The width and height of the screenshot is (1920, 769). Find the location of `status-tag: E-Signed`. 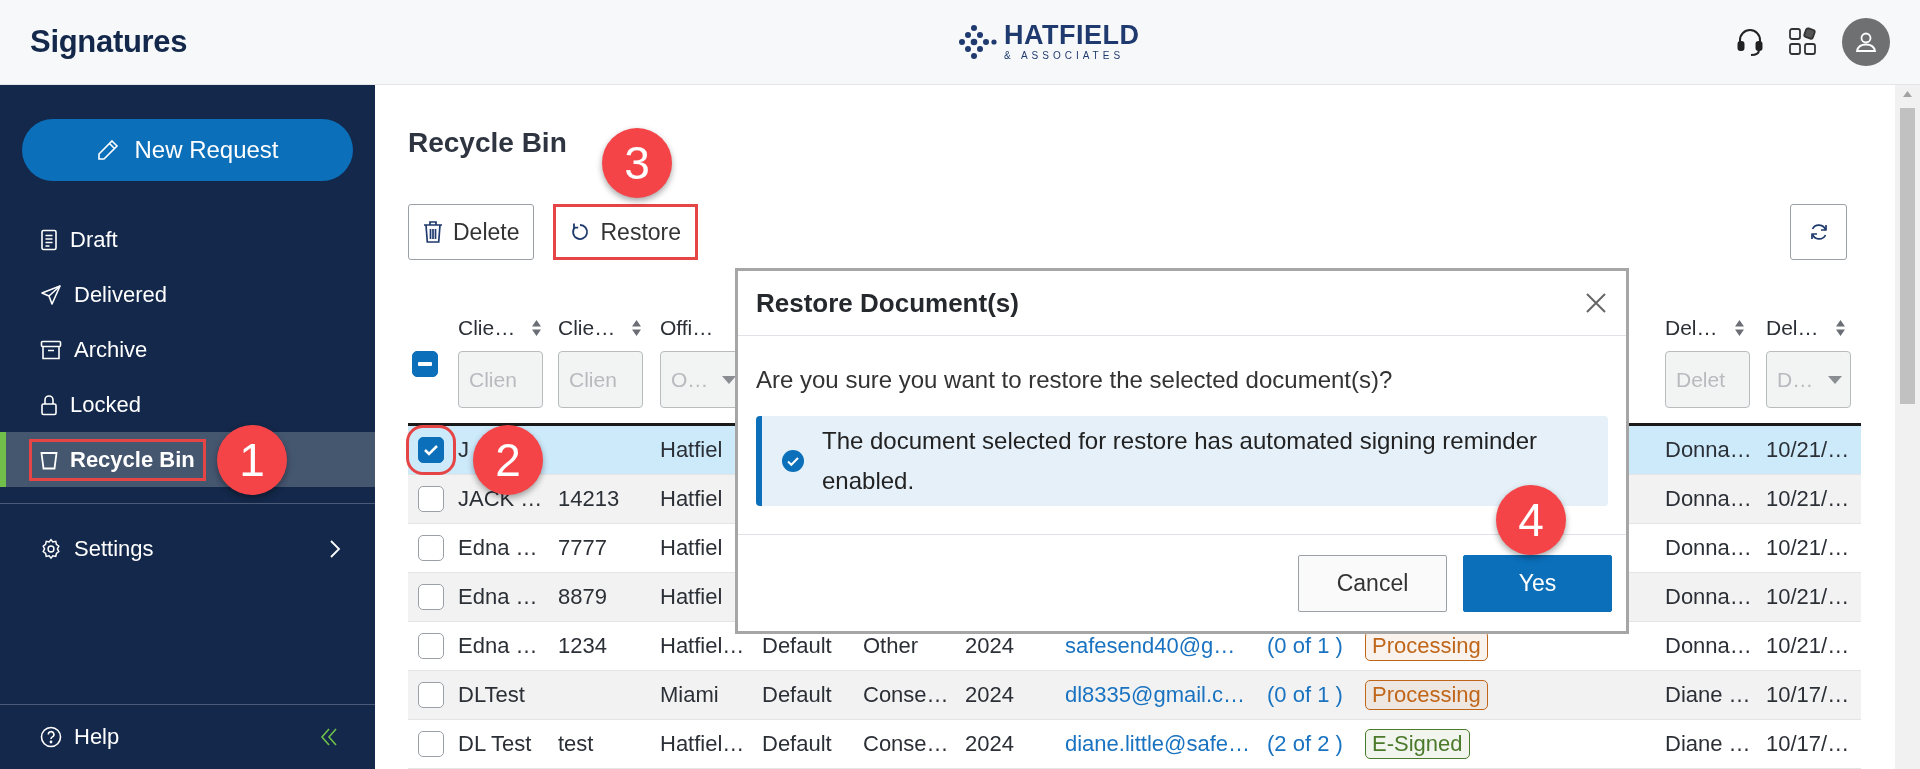

status-tag: E-Signed is located at coordinates (1417, 744).